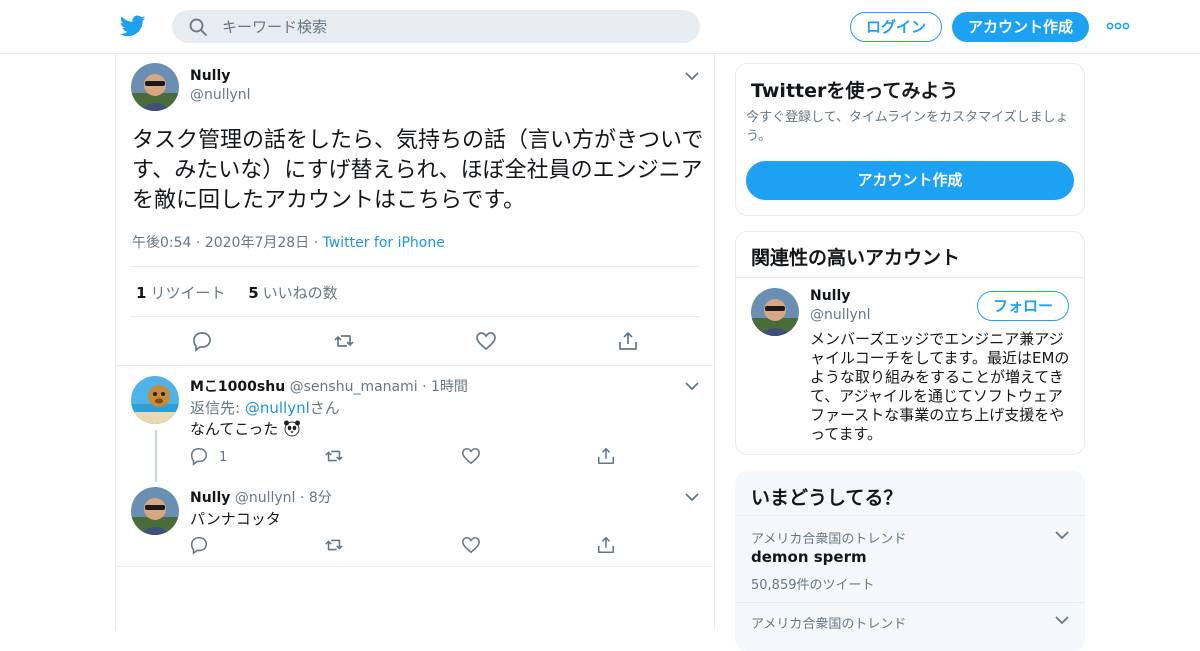 The width and height of the screenshot is (1200, 651). What do you see at coordinates (156, 456) in the screenshot?
I see `thread-line` at bounding box center [156, 456].